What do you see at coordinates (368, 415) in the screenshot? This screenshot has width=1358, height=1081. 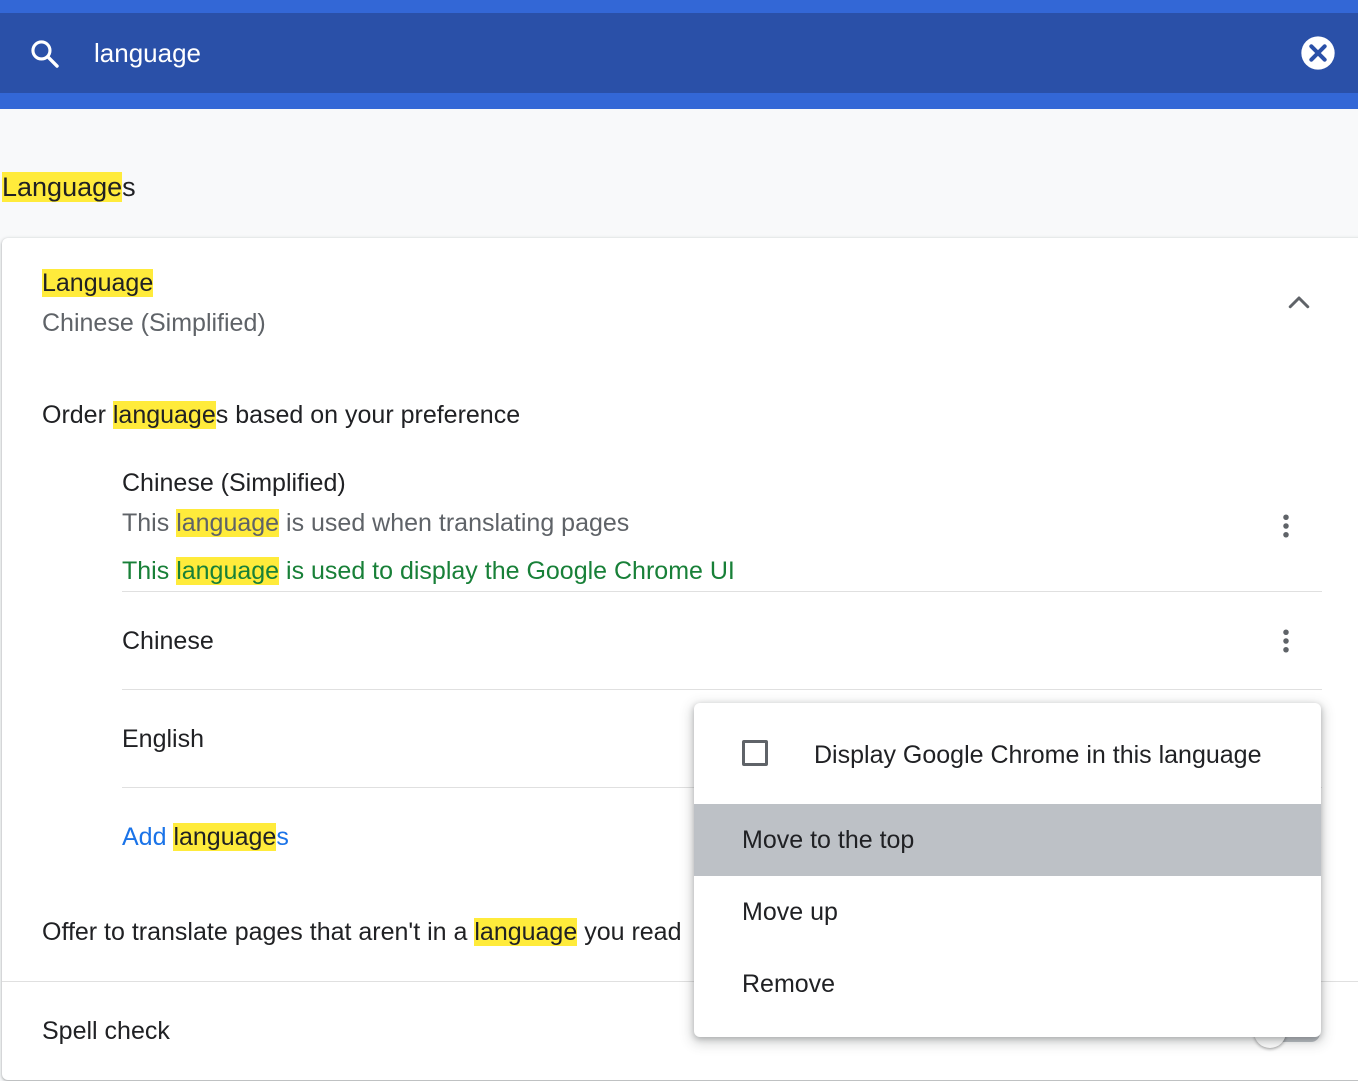 I see `order-suffix: s based on your preference` at bounding box center [368, 415].